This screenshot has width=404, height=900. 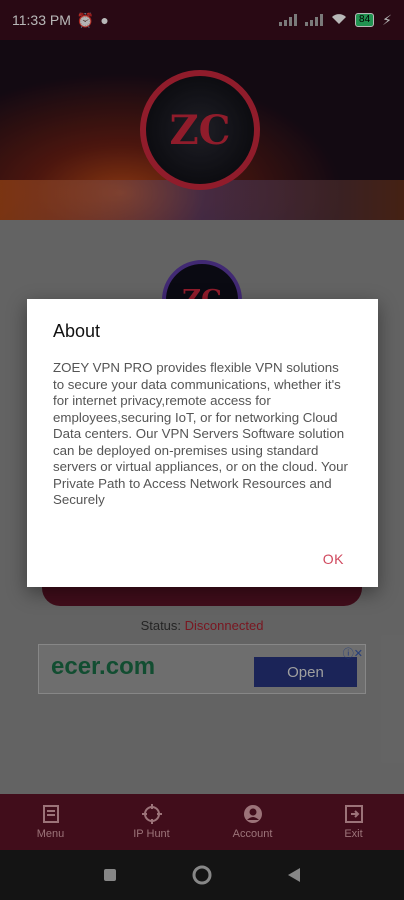 What do you see at coordinates (333, 559) in the screenshot?
I see `ok-button: OK` at bounding box center [333, 559].